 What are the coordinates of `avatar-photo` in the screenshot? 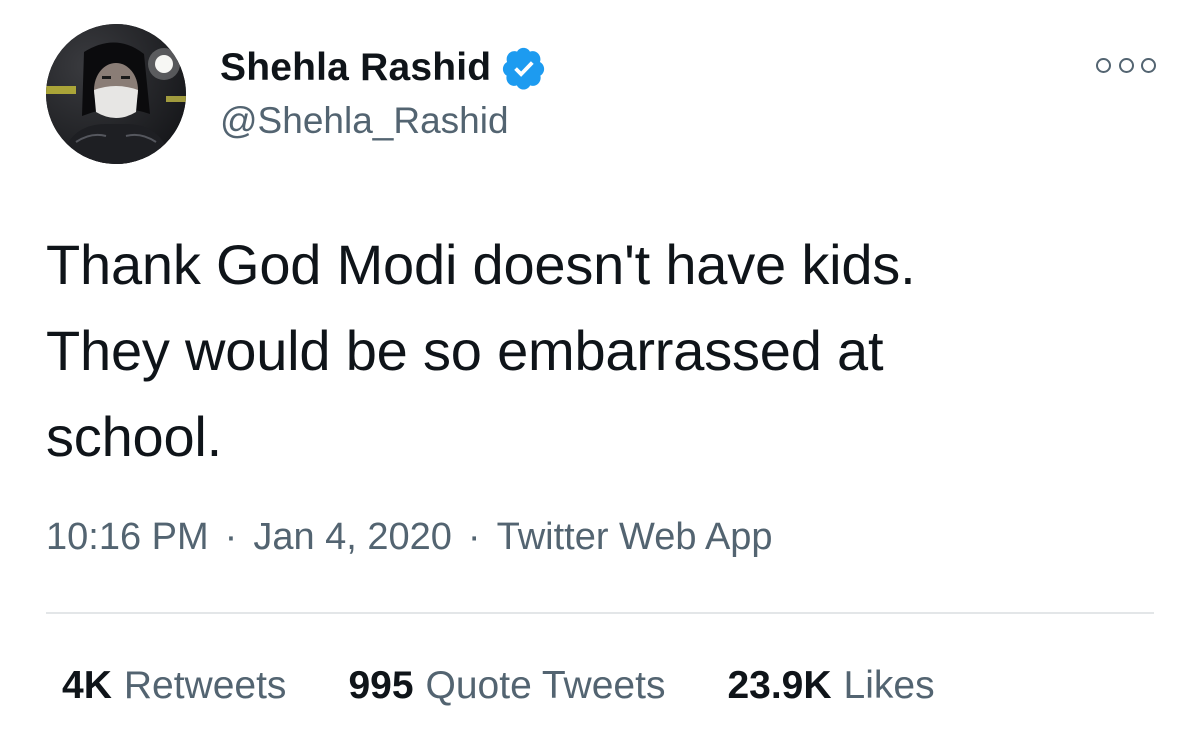 It's located at (116, 94).